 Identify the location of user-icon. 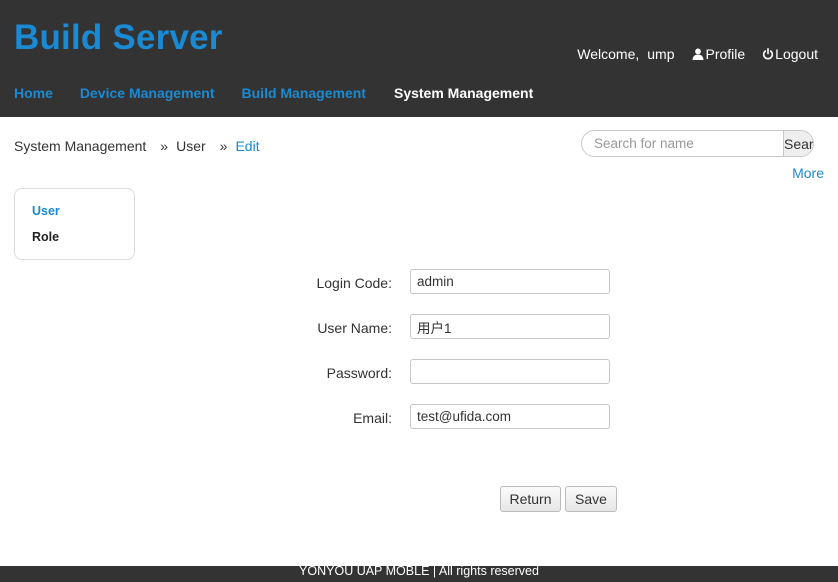
(698, 54).